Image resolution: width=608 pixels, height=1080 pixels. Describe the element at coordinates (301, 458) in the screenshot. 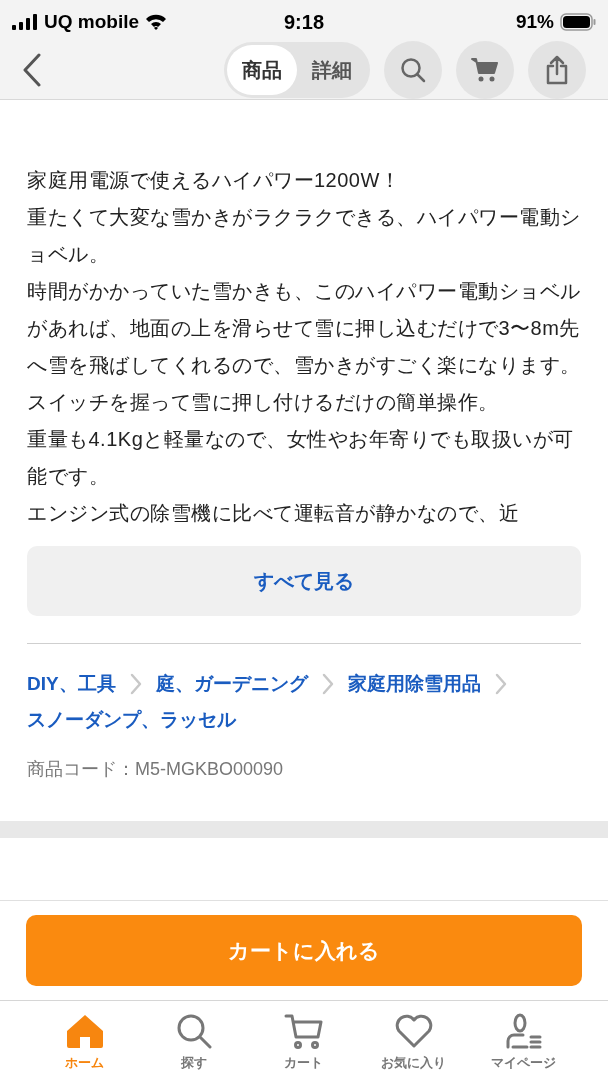

I see `description-paragraph: 重量も4.1Kgと軽量なので、女性やお年寄りでも取扱いが可能です。` at that location.